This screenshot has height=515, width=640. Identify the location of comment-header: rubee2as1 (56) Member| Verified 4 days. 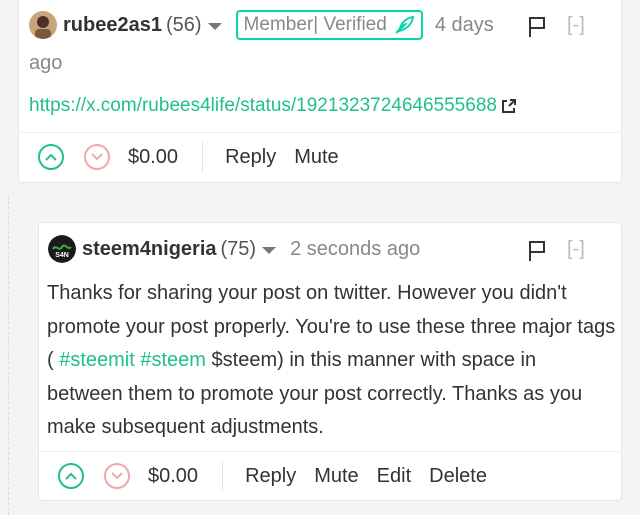
(261, 25).